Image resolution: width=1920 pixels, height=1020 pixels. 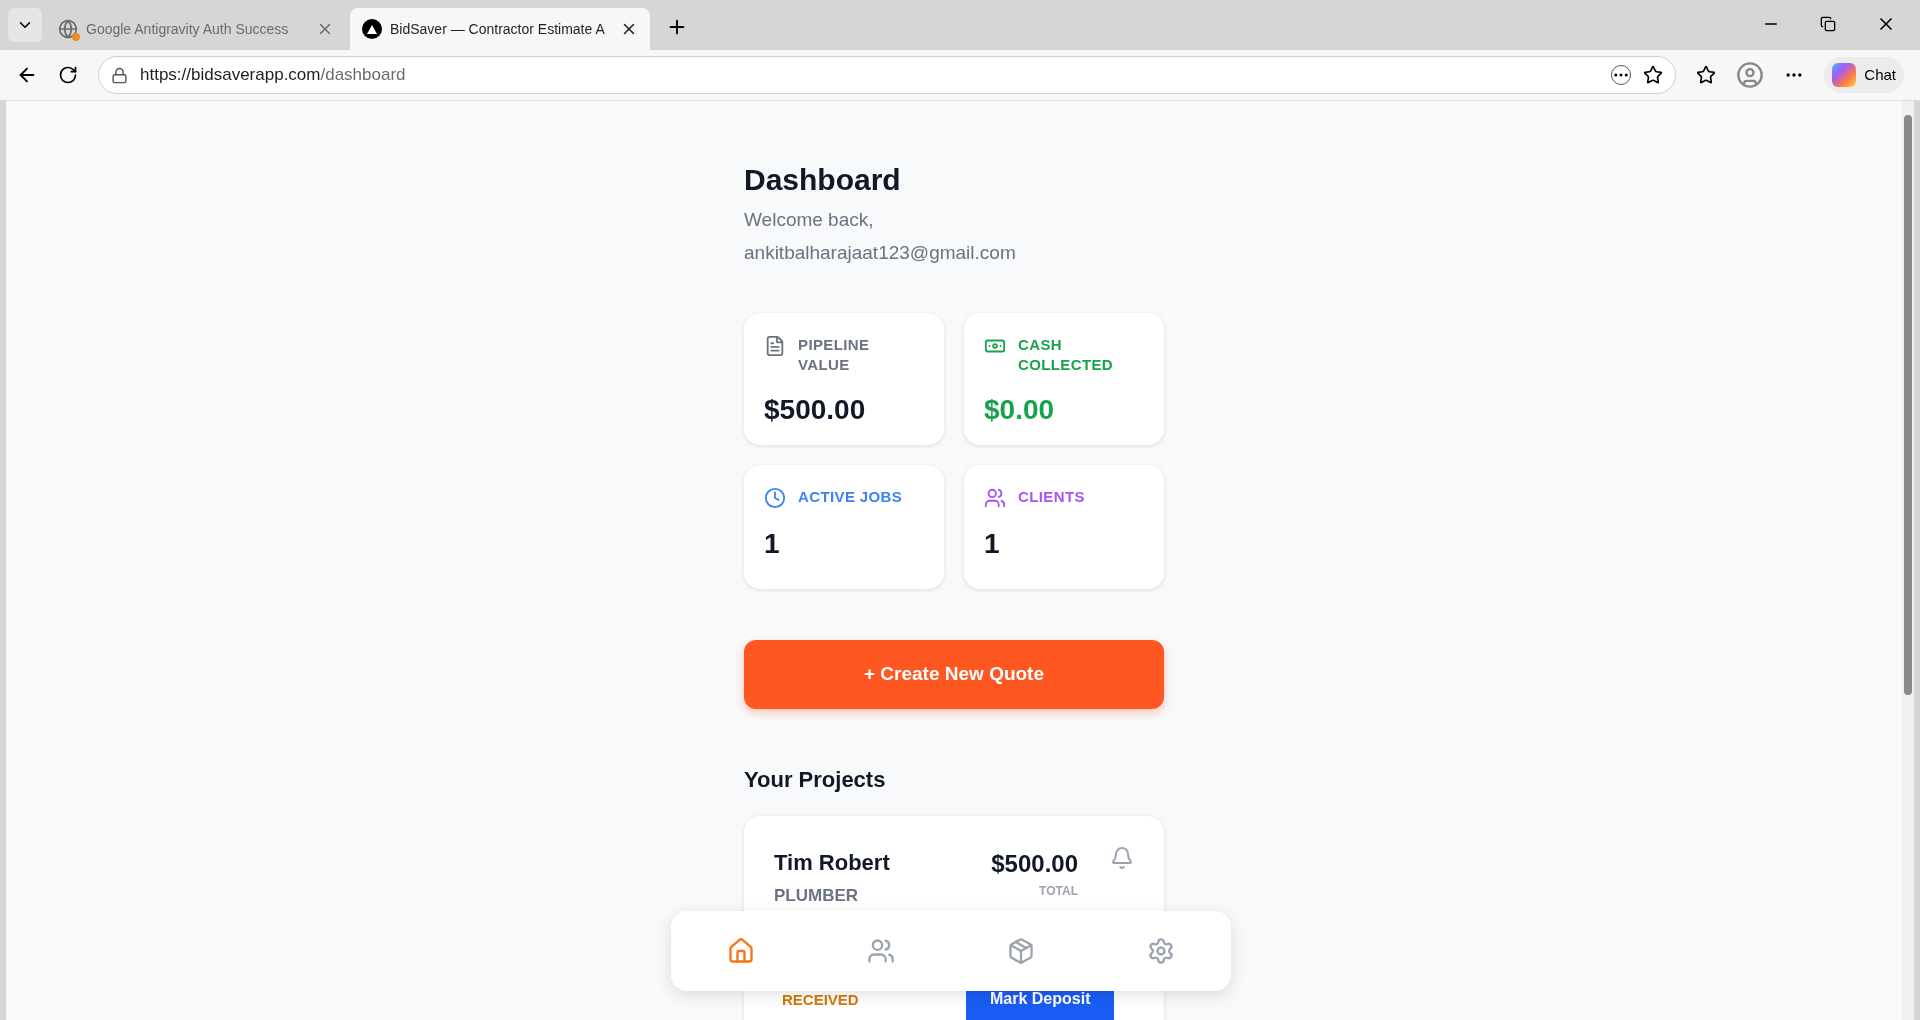 I want to click on favorite-star-icon, so click(x=1653, y=75).